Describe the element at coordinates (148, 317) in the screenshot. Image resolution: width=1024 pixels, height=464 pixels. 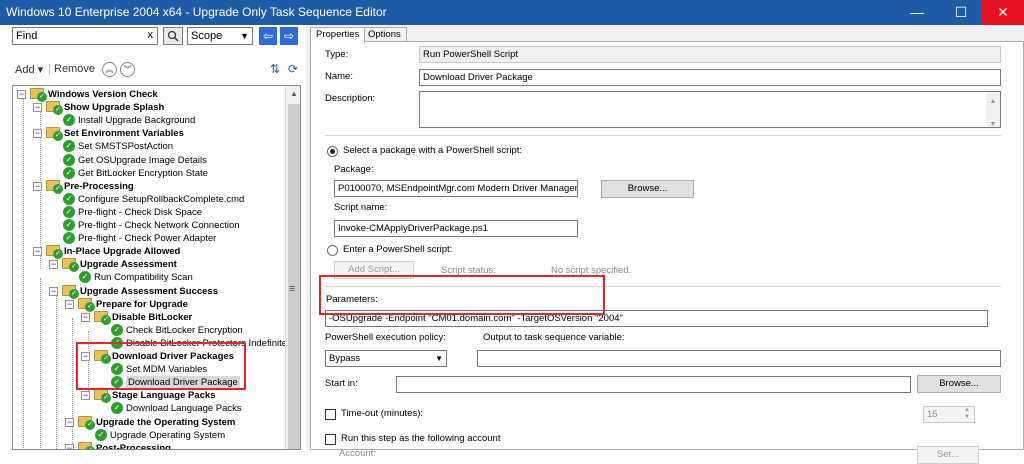
I see `tree-group: − ✓ Disable BitLocker` at that location.